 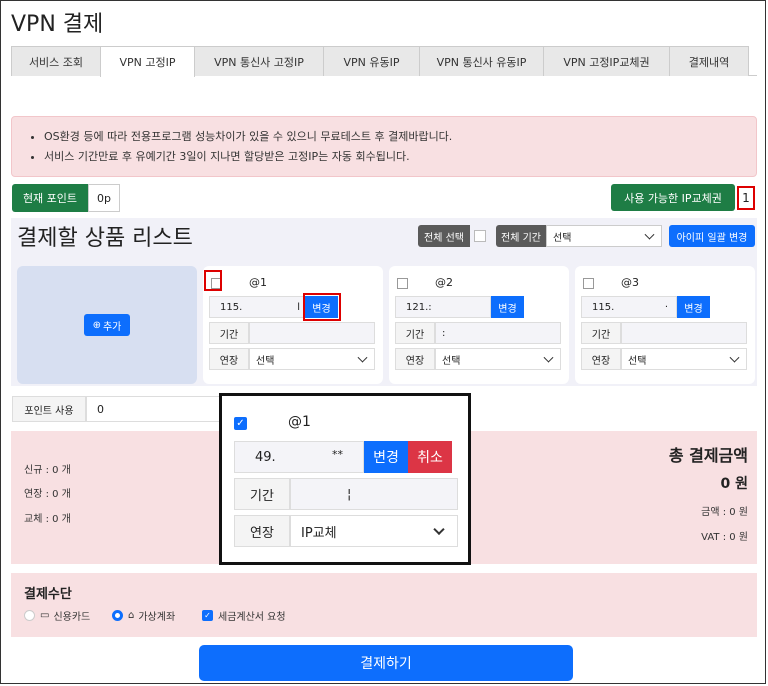 What do you see at coordinates (298, 307) in the screenshot?
I see `ip-tail: l` at bounding box center [298, 307].